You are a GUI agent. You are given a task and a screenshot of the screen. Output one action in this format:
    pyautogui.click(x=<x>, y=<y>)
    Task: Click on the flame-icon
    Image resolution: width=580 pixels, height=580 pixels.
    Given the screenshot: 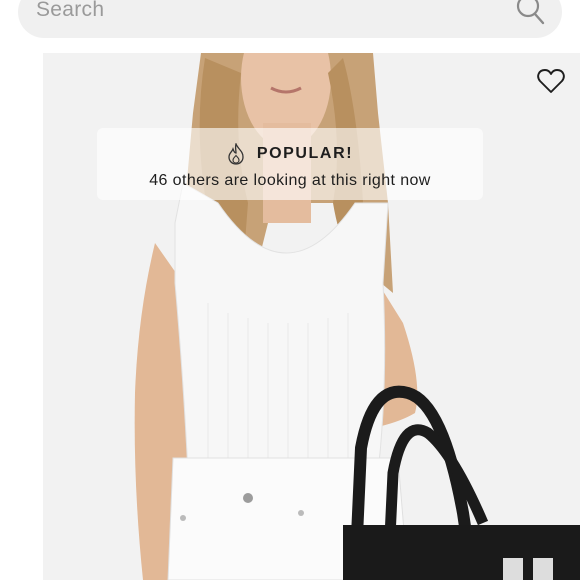 What is the action you would take?
    pyautogui.click(x=236, y=154)
    